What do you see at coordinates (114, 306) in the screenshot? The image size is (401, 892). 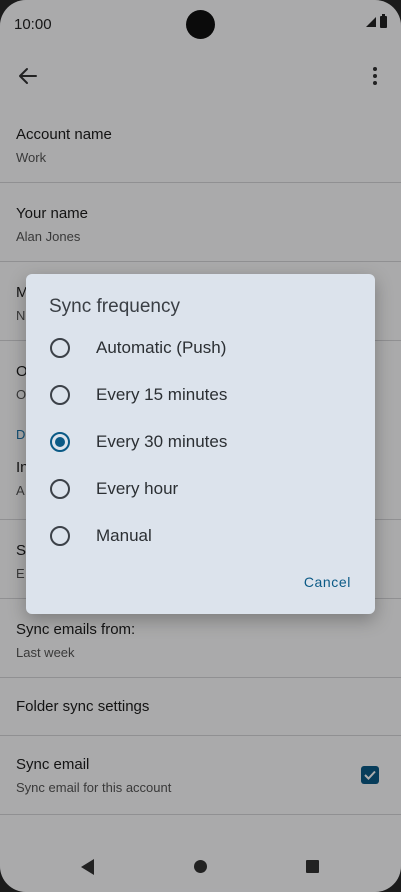 I see `dialog-title: Sync frequency` at bounding box center [114, 306].